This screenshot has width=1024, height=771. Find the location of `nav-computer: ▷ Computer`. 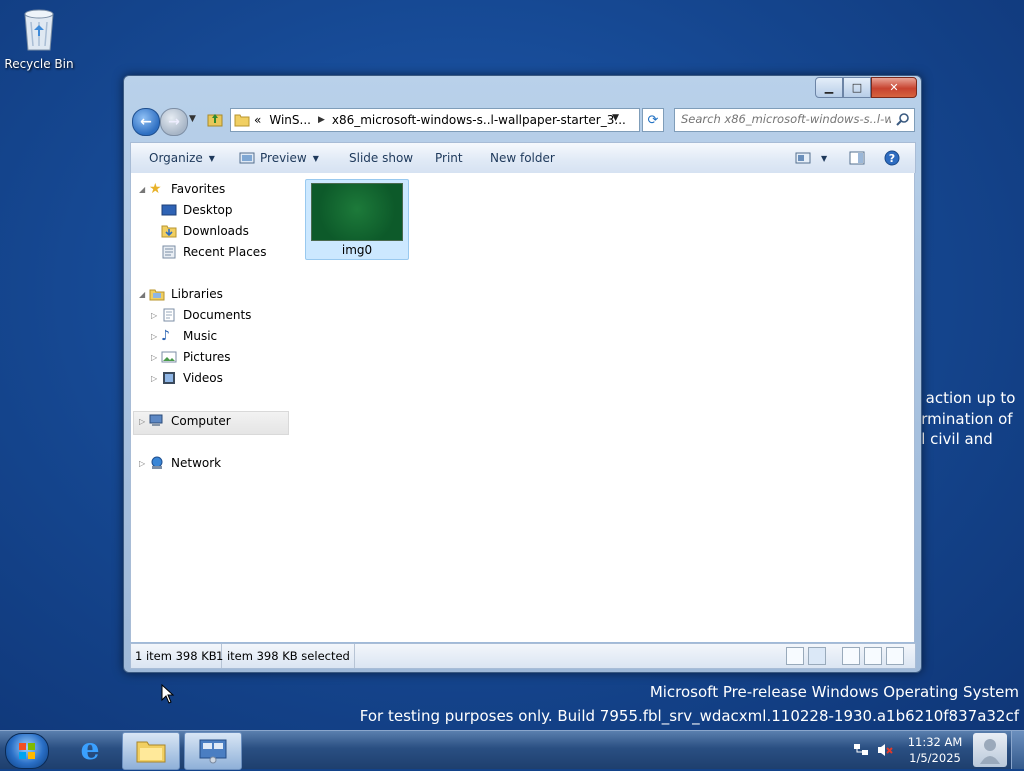

nav-computer: ▷ Computer is located at coordinates (185, 421).